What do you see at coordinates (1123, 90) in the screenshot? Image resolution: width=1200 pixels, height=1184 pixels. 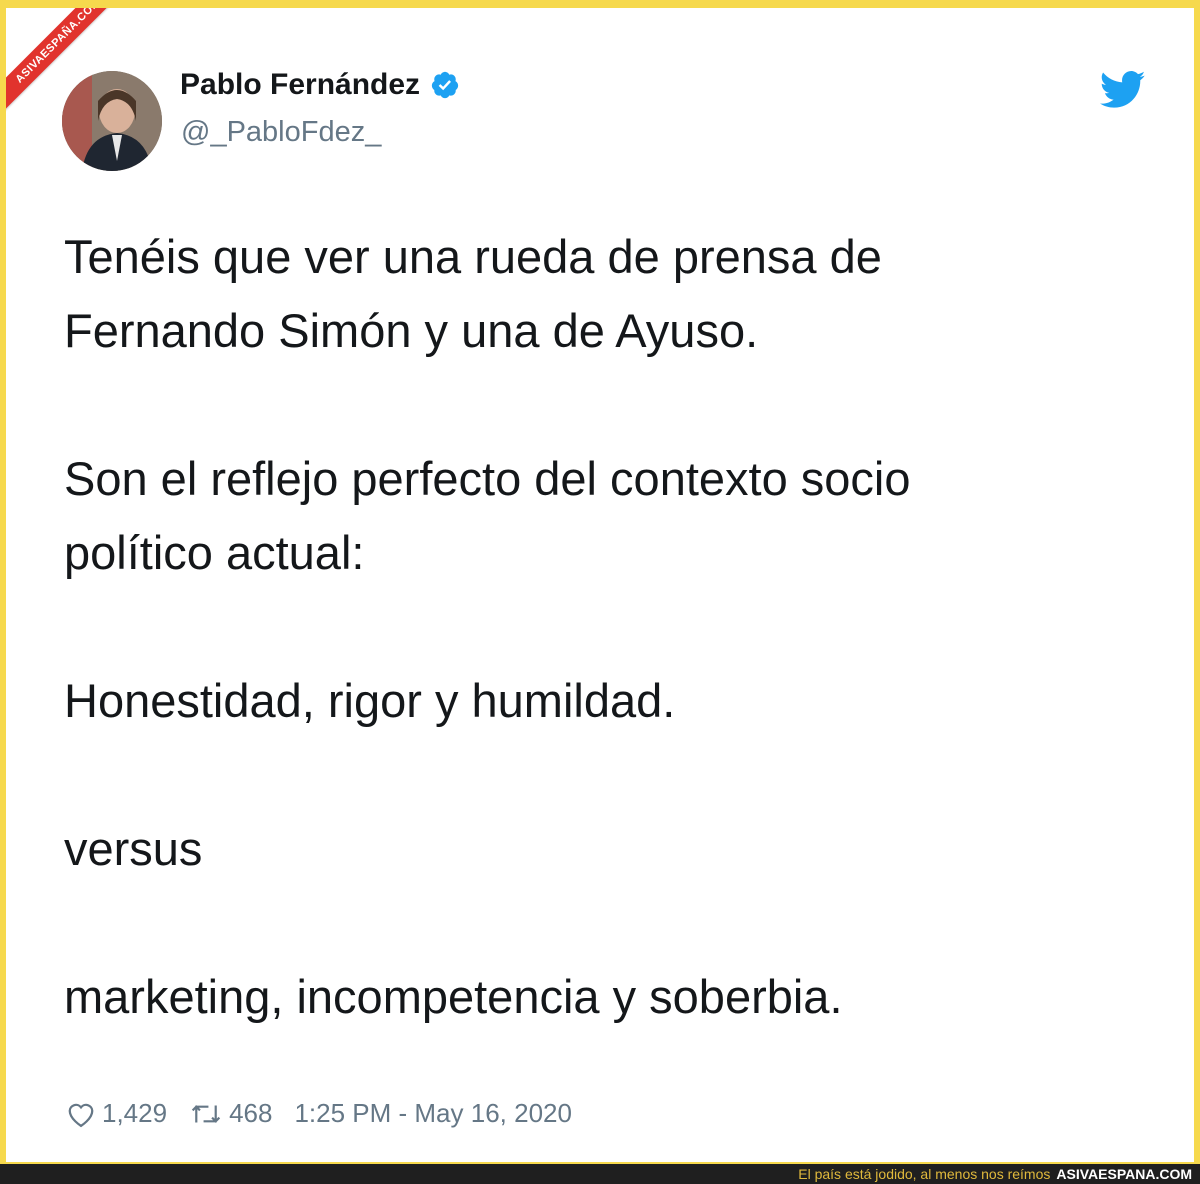 I see `twitter-bird-icon` at bounding box center [1123, 90].